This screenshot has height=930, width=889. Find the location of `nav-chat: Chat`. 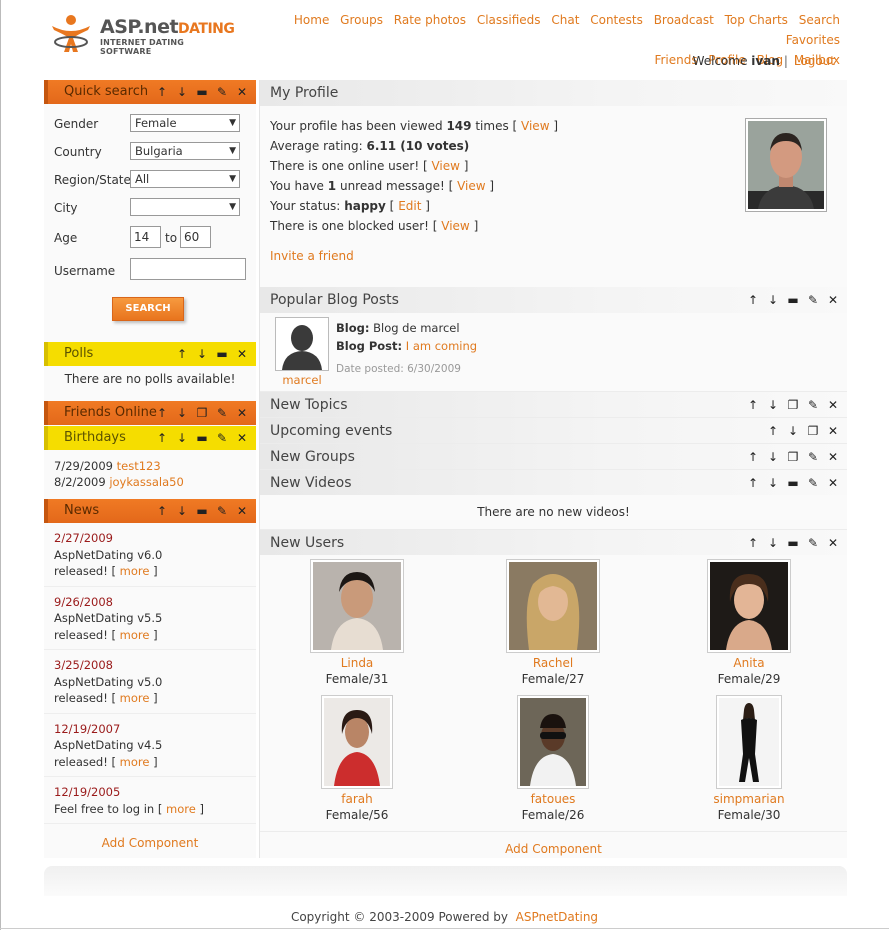

nav-chat: Chat is located at coordinates (565, 20).